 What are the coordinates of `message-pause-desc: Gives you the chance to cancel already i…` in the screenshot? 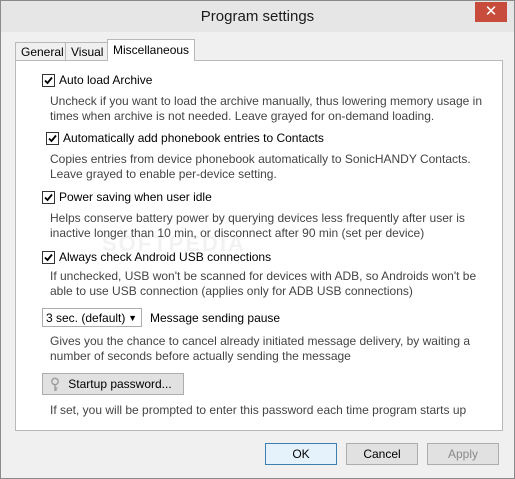 It's located at (260, 348).